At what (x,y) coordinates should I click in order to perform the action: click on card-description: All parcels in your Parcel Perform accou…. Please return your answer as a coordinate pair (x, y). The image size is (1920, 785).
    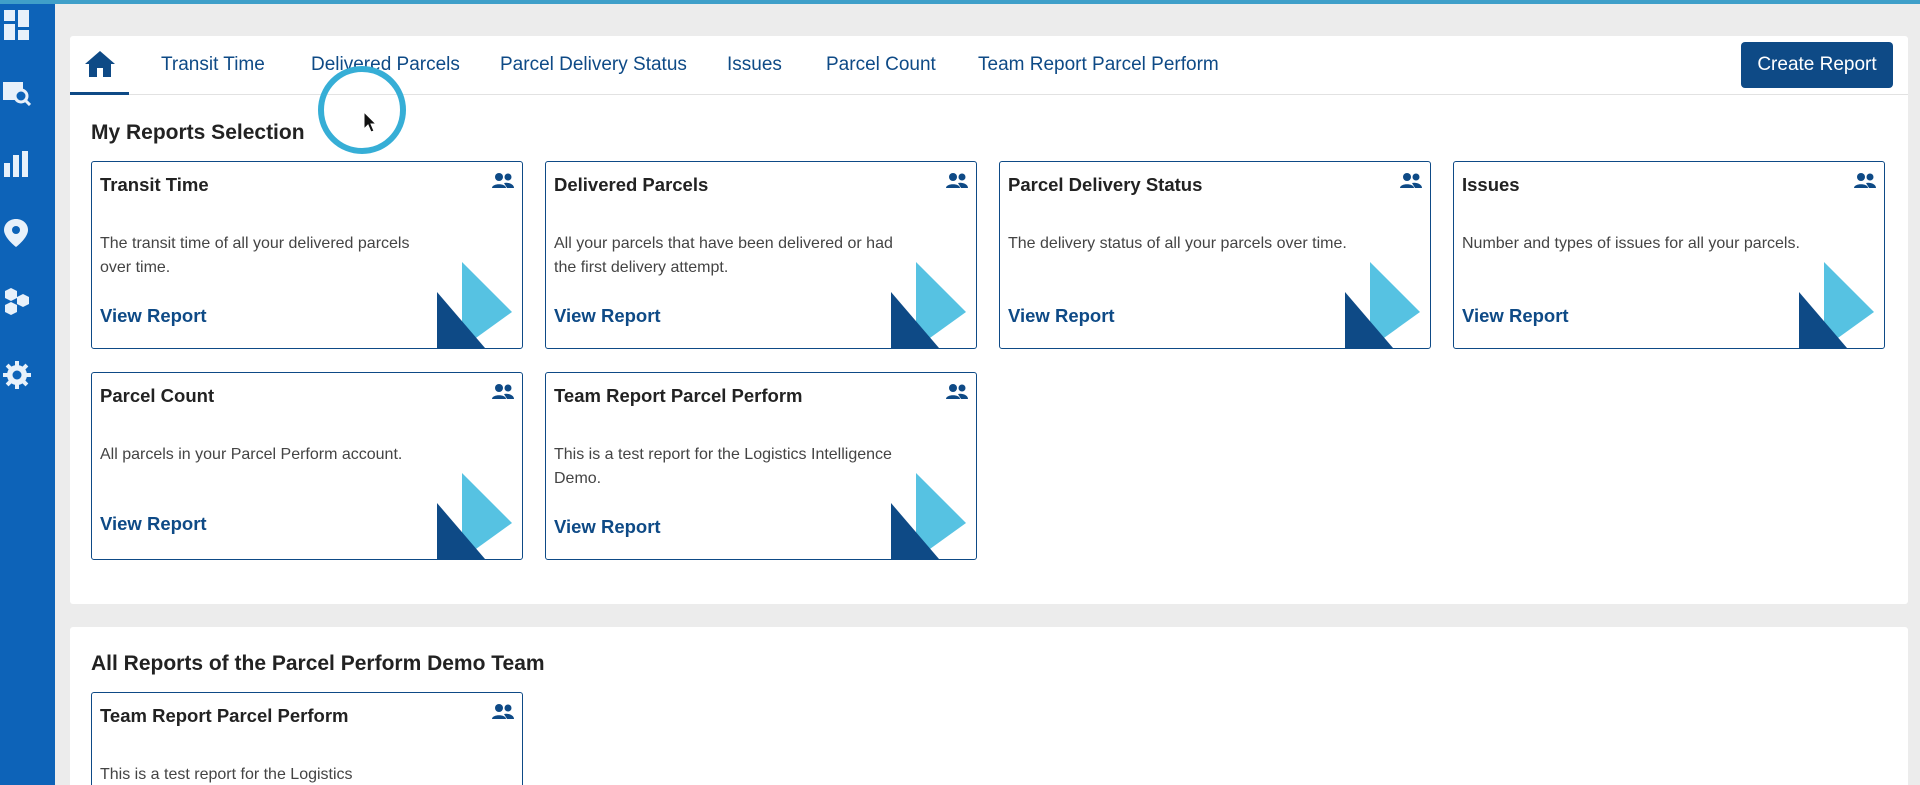
    Looking at the image, I should click on (251, 454).